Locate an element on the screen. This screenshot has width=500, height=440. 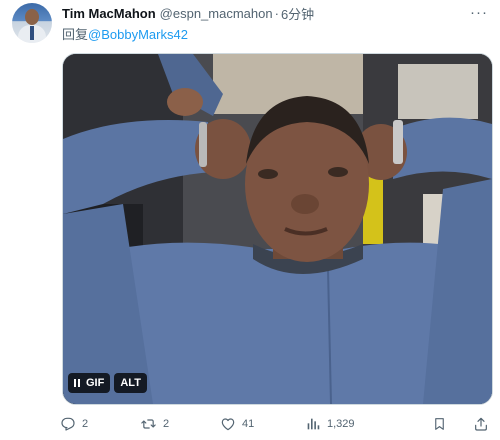
alt-label: ALT is located at coordinates (130, 383).